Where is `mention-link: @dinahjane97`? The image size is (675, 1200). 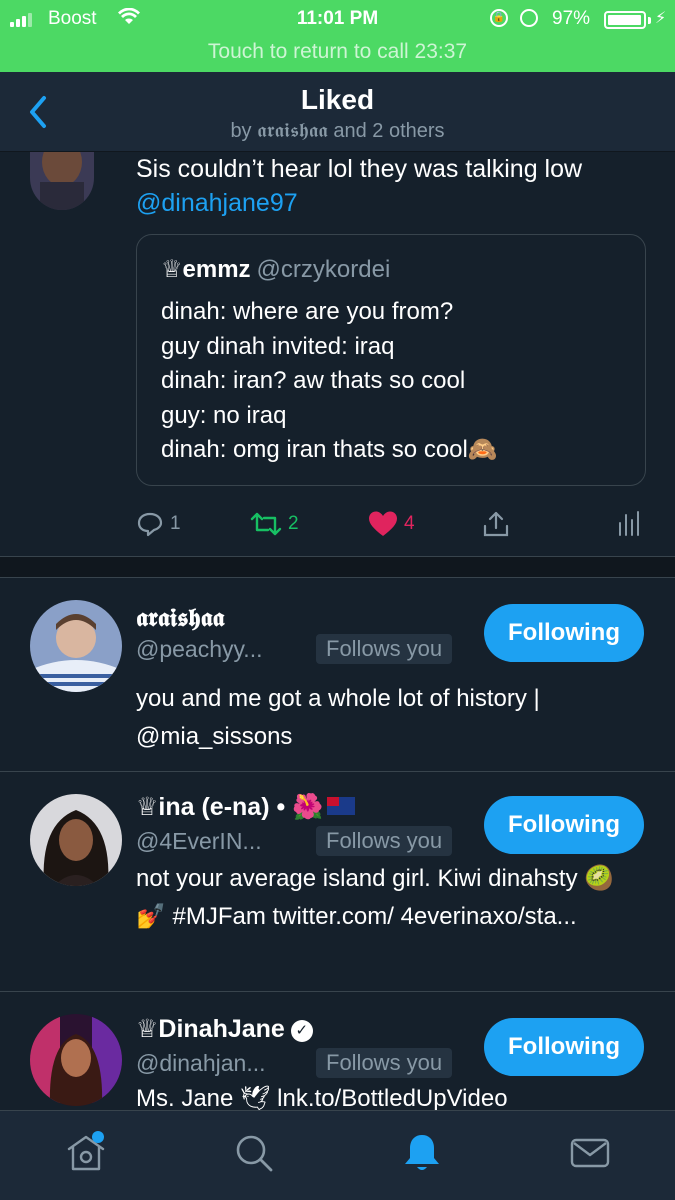
mention-link: @dinahjane97 is located at coordinates (217, 203).